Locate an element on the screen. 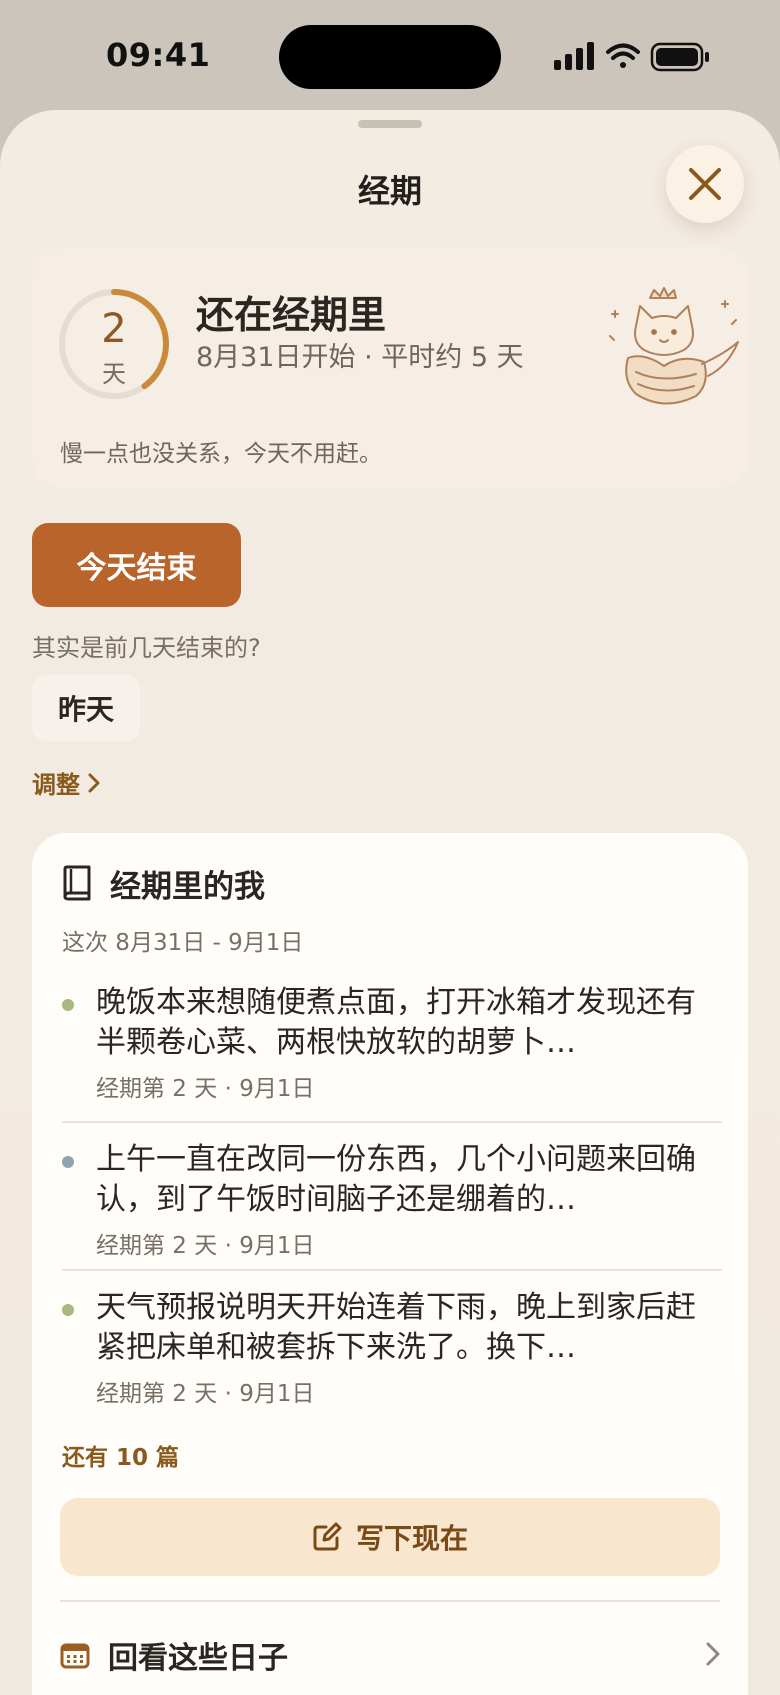  more-entries-link: 还有 10 篇 is located at coordinates (120, 1455).